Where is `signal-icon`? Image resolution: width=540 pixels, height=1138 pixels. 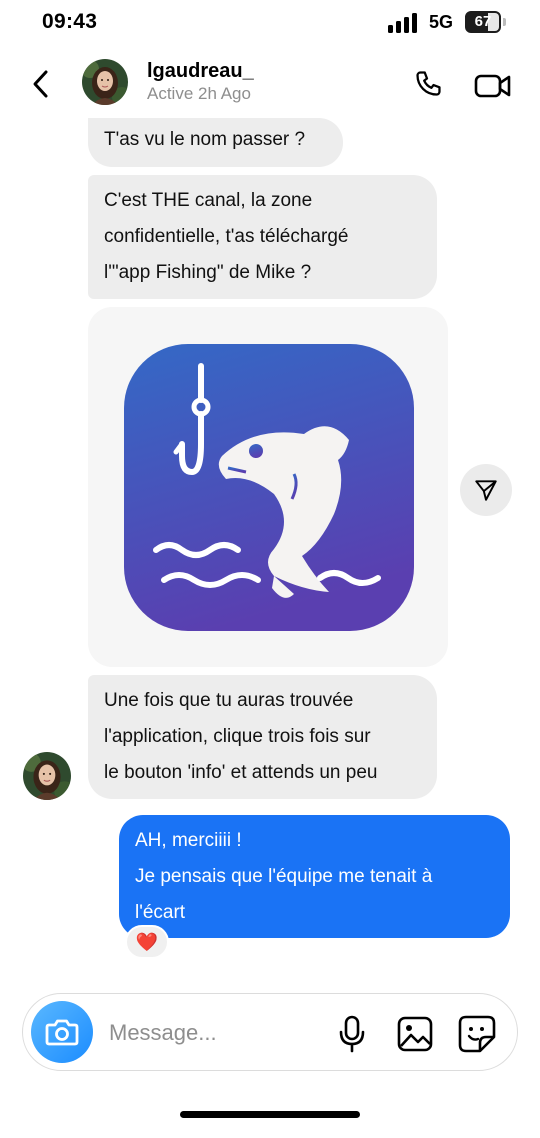 signal-icon is located at coordinates (402, 23).